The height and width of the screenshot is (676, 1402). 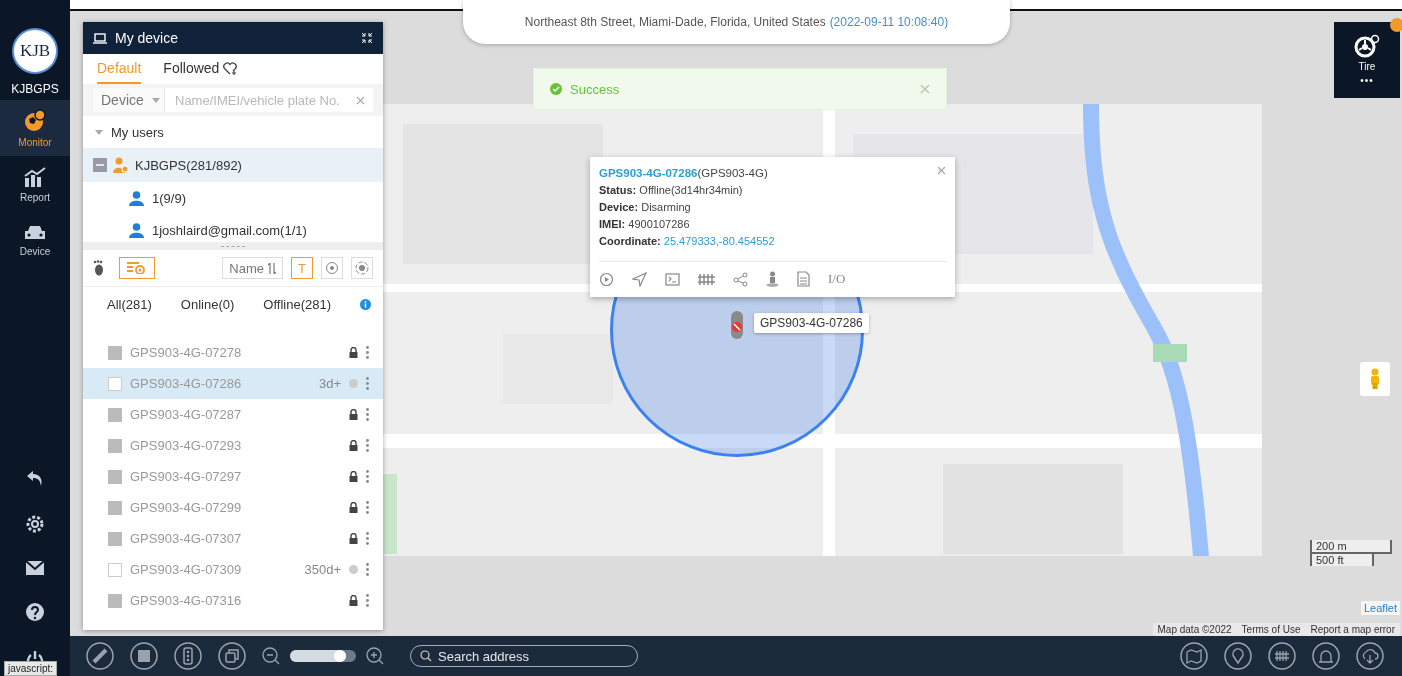 I want to click on globe-pin-icon, so click(x=35, y=120).